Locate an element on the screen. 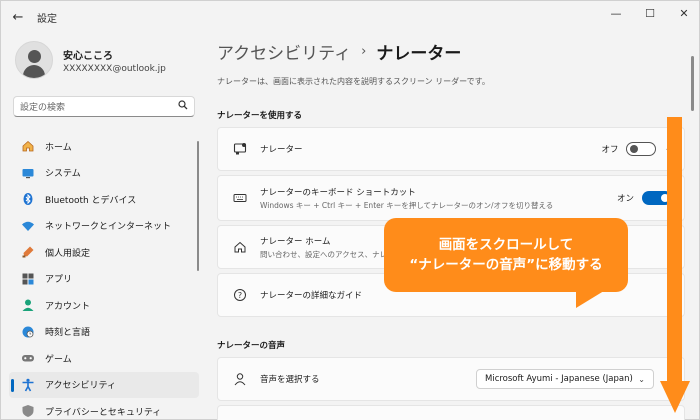 The width and height of the screenshot is (700, 420). maximize-button: ☐ is located at coordinates (650, 13).